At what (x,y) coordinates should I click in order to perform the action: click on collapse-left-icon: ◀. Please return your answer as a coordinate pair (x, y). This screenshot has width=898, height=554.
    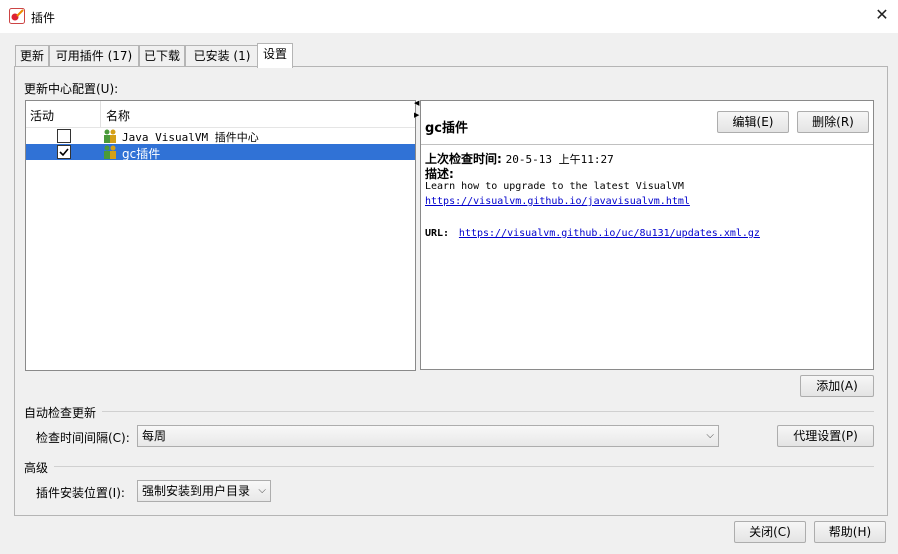
    Looking at the image, I should click on (416, 103).